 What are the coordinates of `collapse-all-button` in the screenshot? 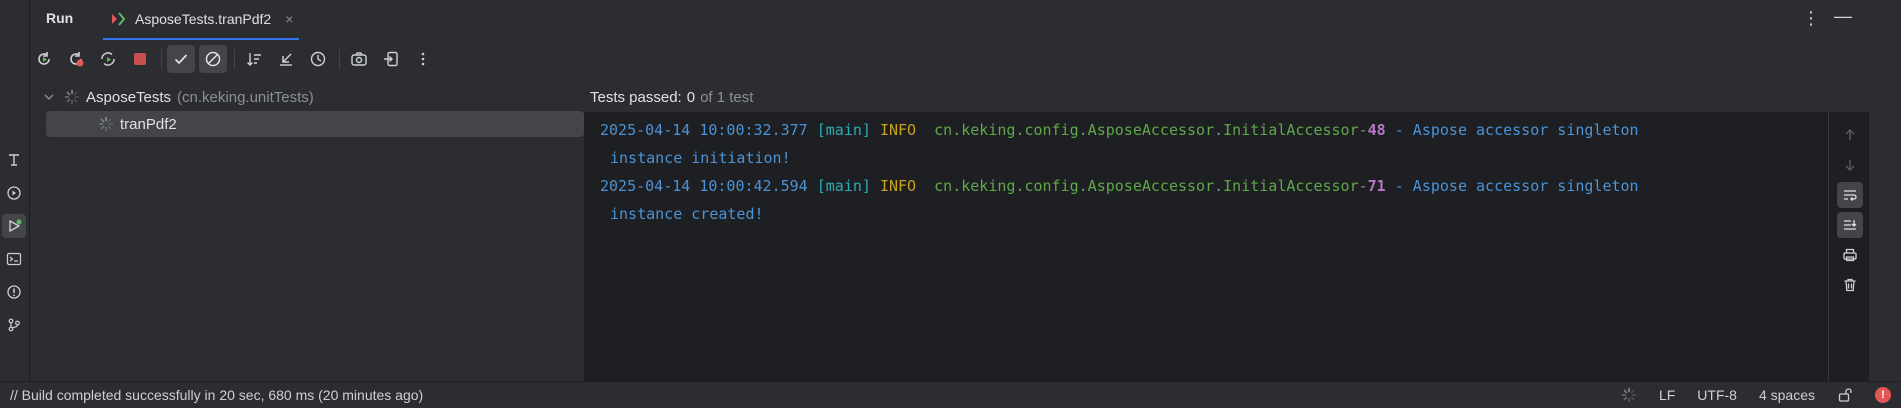 It's located at (286, 59).